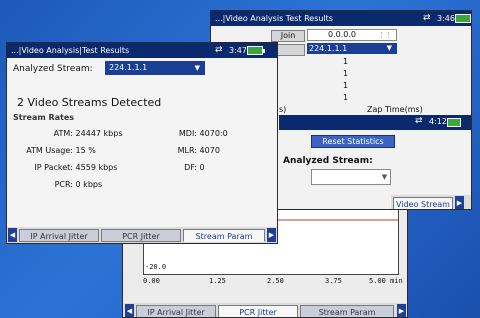  I want to click on stream-select-value: 224.1.1.1, so click(328, 48).